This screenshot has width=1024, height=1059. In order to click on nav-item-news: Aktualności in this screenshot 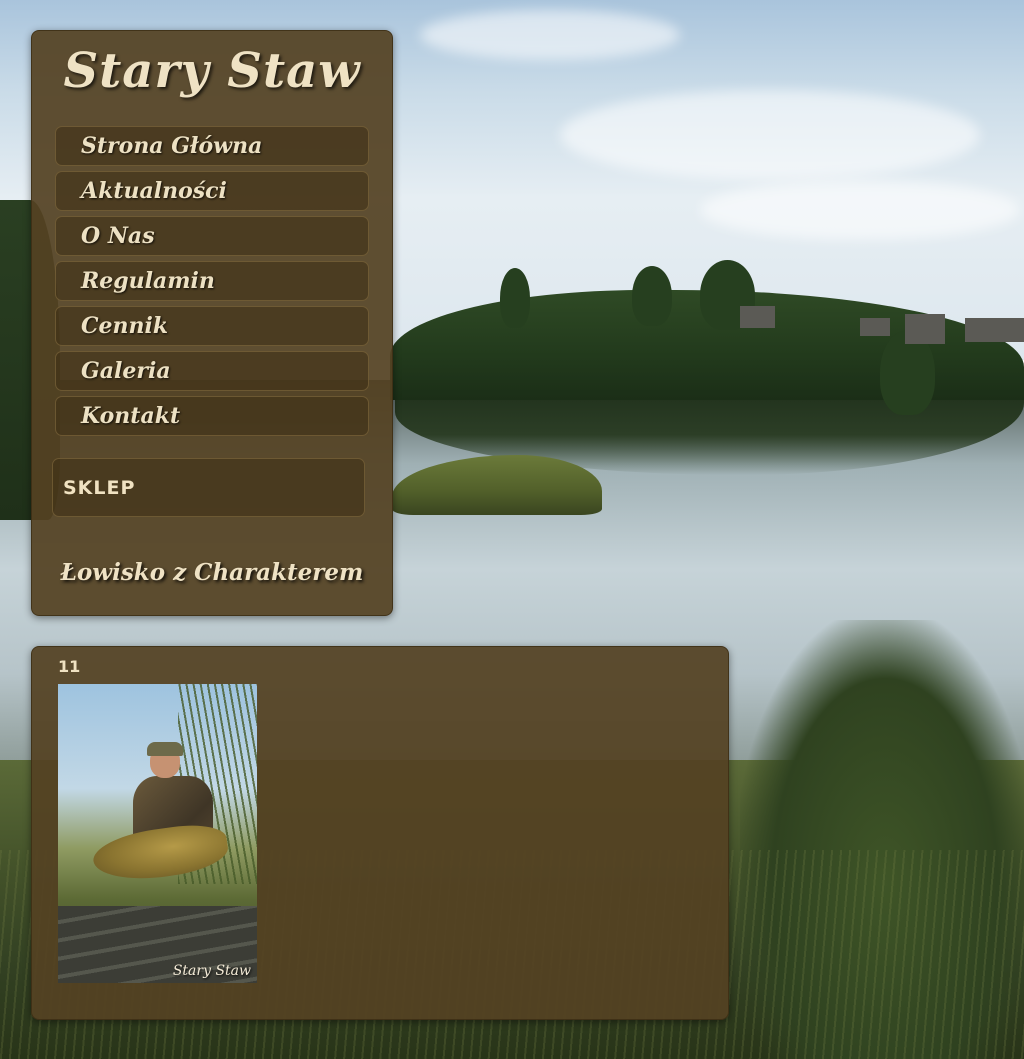, I will do `click(212, 191)`.